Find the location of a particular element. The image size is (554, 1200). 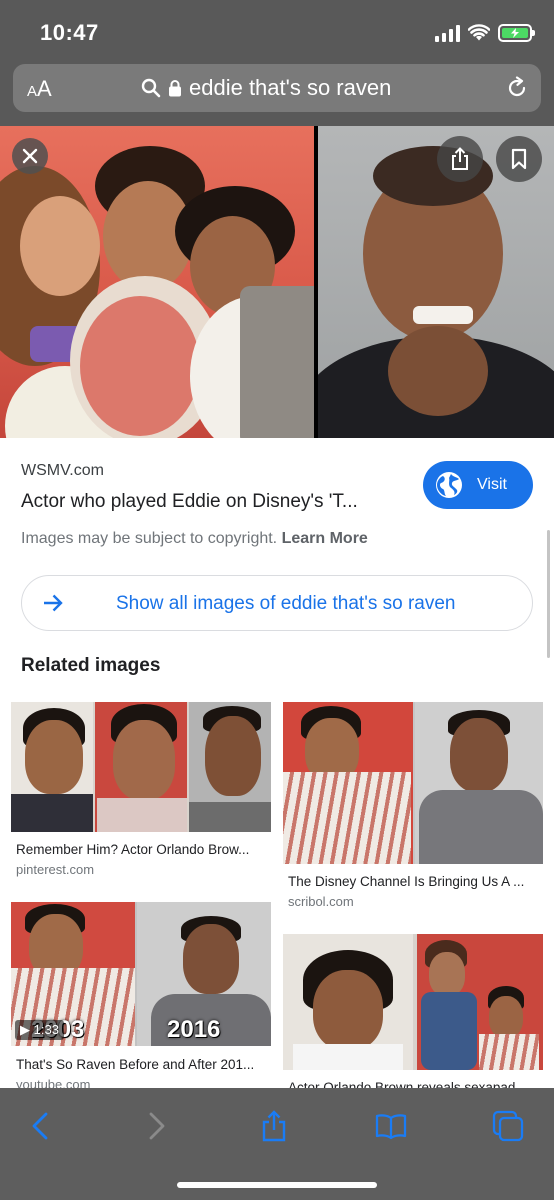

tabs-button is located at coordinates (508, 1126).